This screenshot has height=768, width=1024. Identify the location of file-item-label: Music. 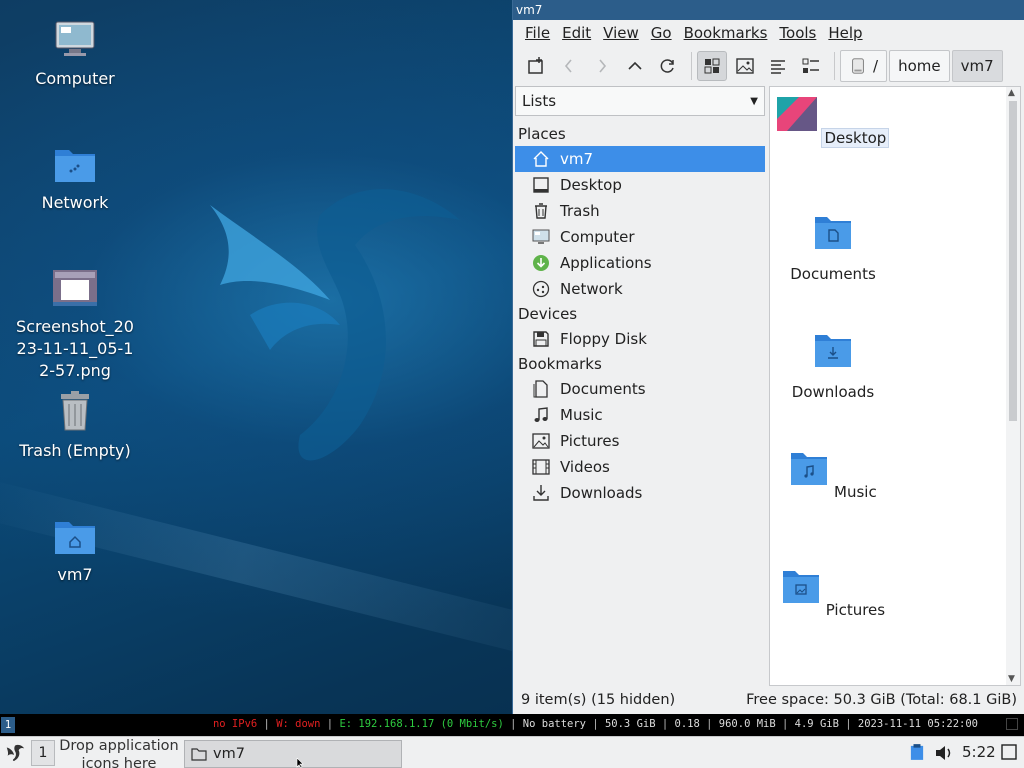
(855, 492).